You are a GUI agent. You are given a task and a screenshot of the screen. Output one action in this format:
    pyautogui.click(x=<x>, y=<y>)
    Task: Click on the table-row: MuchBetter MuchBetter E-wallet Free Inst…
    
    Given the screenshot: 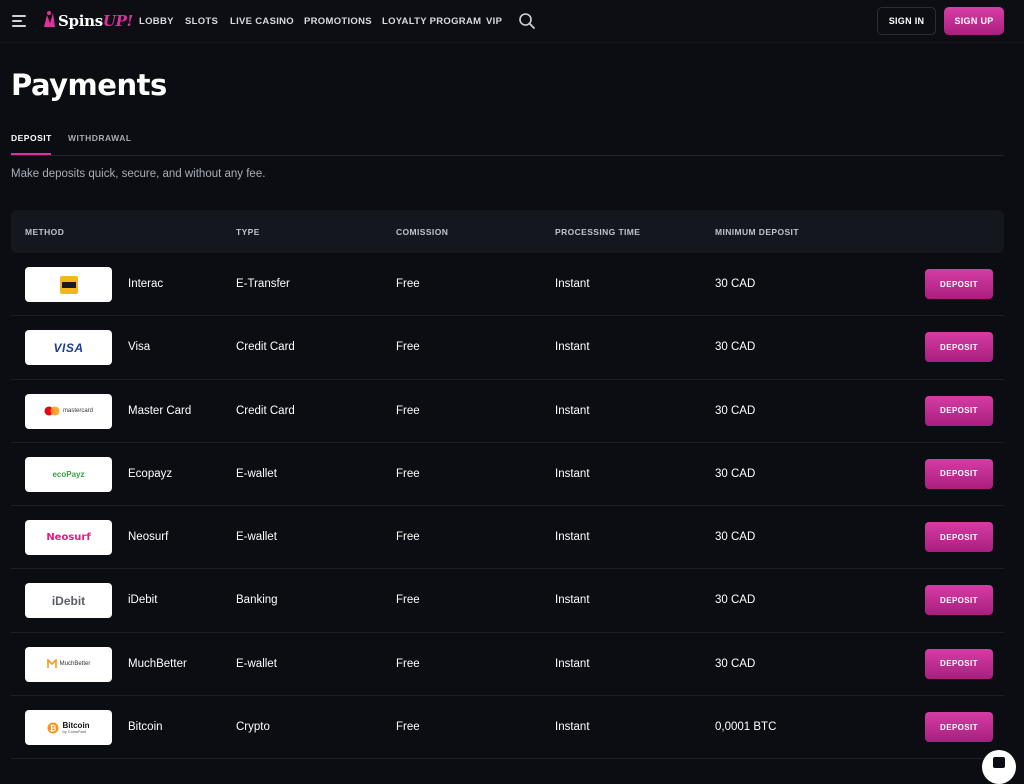 What is the action you would take?
    pyautogui.click(x=507, y=665)
    